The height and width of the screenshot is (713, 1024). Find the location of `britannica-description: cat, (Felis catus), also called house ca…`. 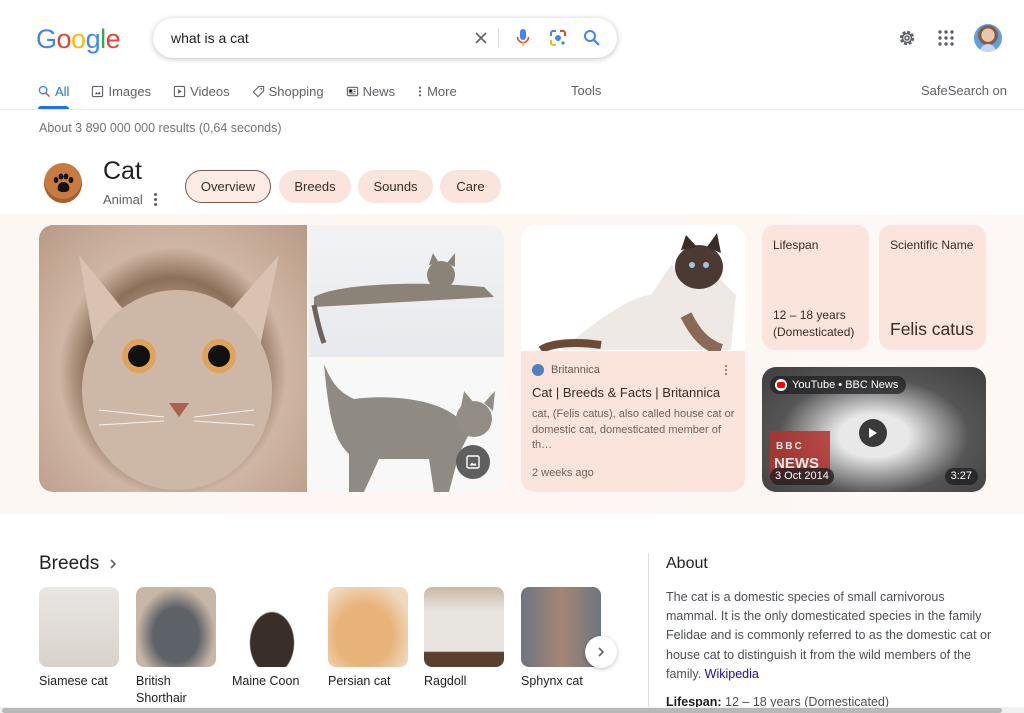

britannica-description: cat, (Felis catus), also called house ca… is located at coordinates (633, 429).